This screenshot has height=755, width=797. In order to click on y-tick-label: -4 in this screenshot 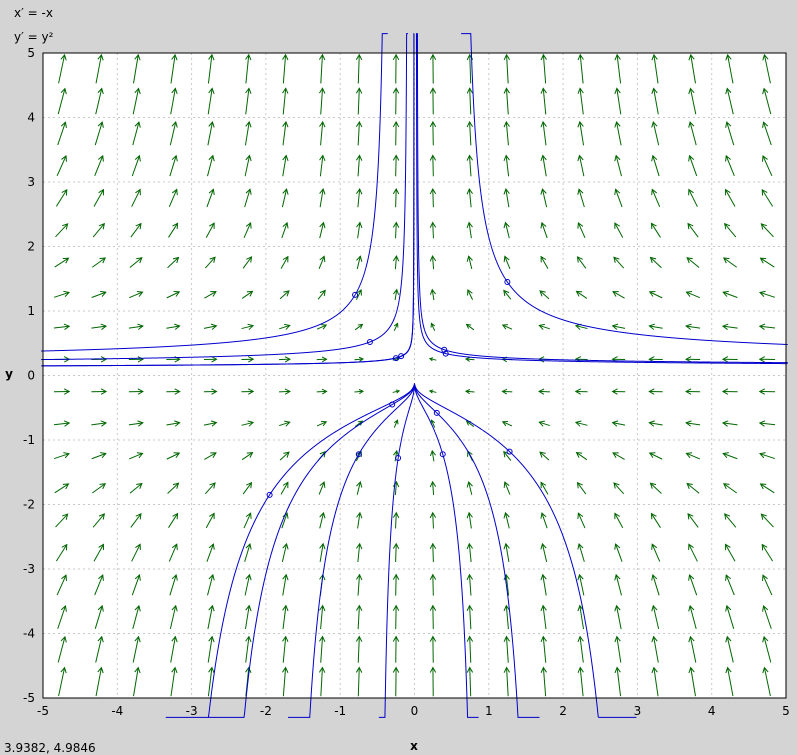, I will do `click(29, 634)`.